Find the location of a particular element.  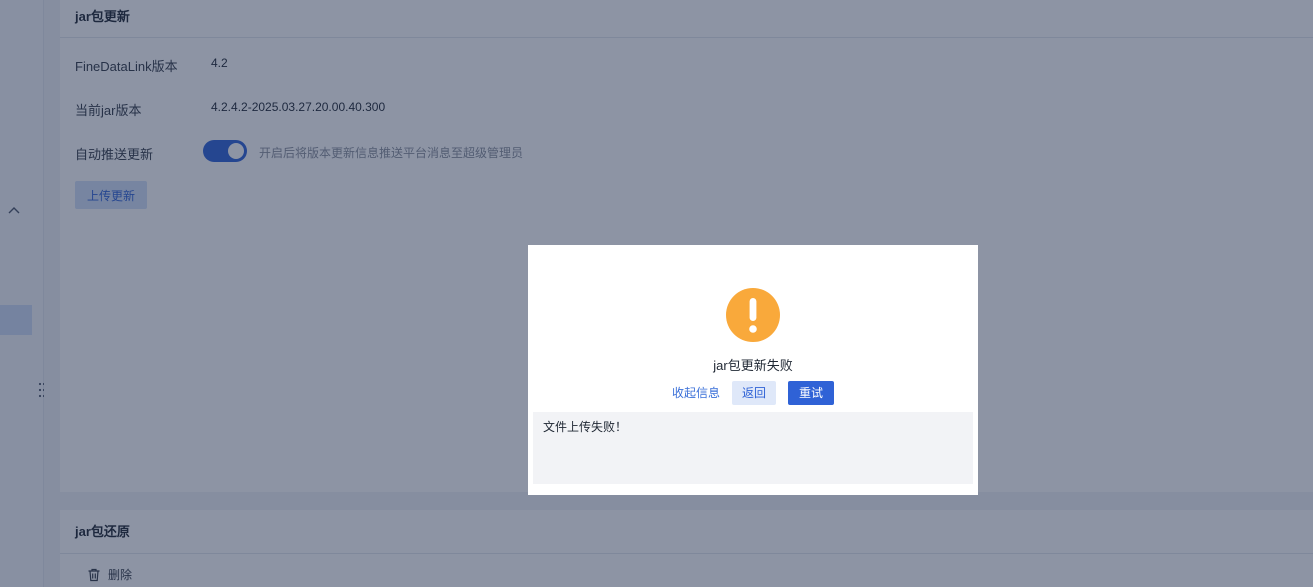

dialog-actions: 收起信息 返回 重试 is located at coordinates (753, 393).